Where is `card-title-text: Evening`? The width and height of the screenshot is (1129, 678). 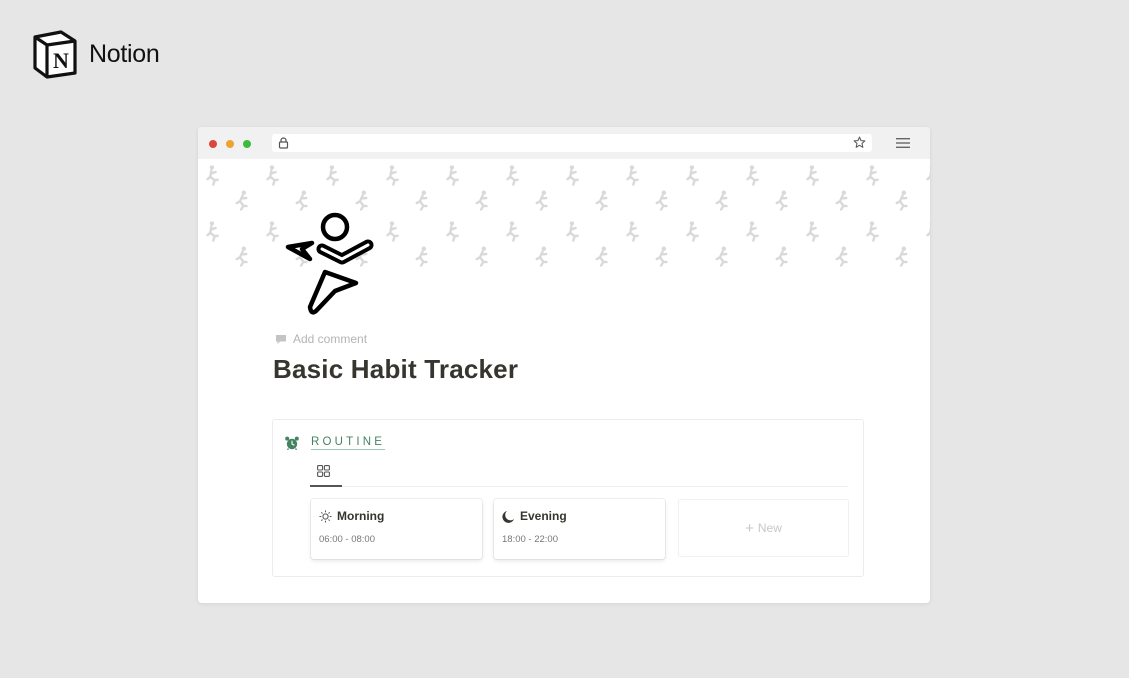
card-title-text: Evening is located at coordinates (543, 516).